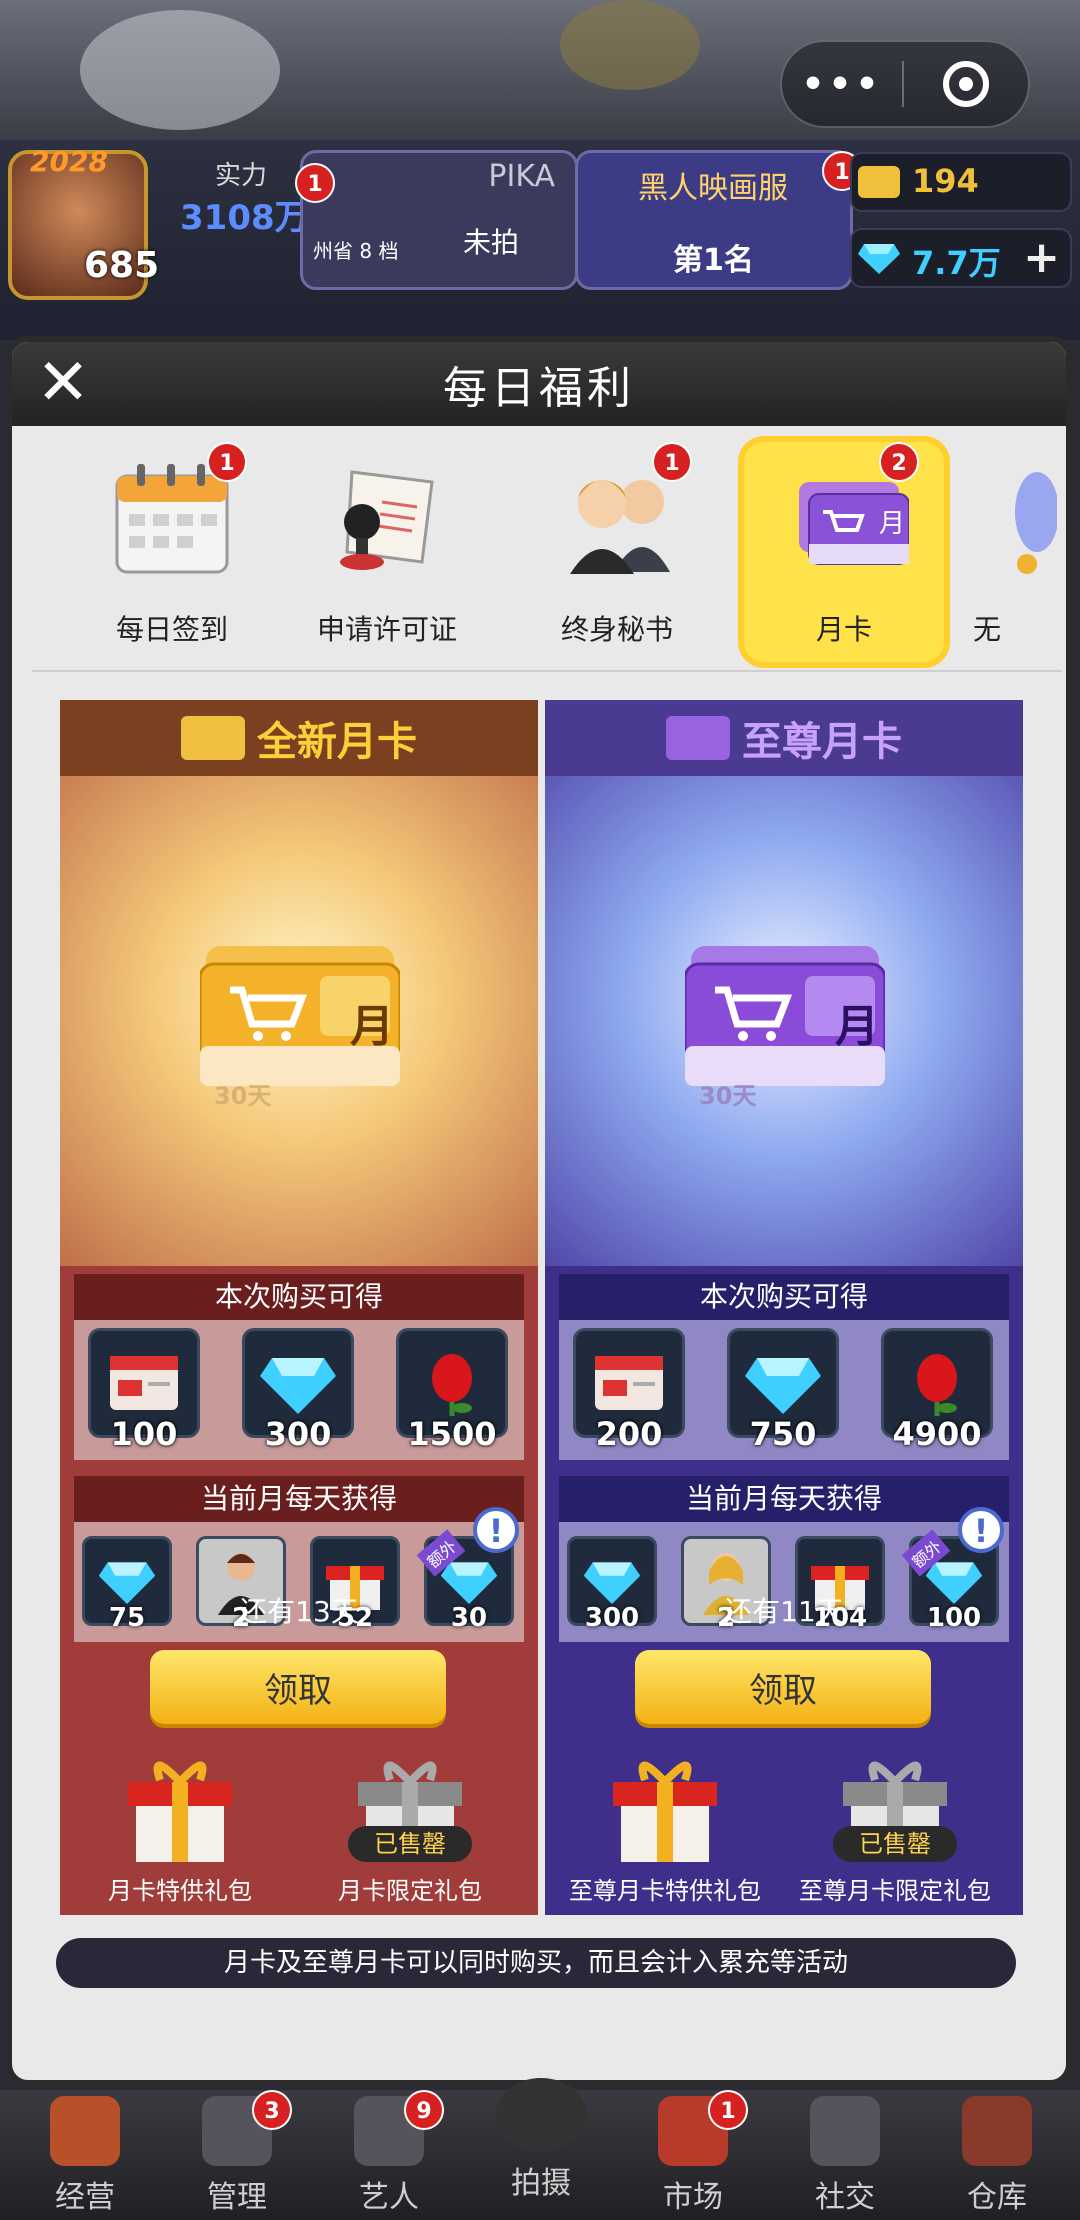  What do you see at coordinates (436, 220) in the screenshot?
I see `hud-film-card: PIKA 州省 8 档 未拍 1` at bounding box center [436, 220].